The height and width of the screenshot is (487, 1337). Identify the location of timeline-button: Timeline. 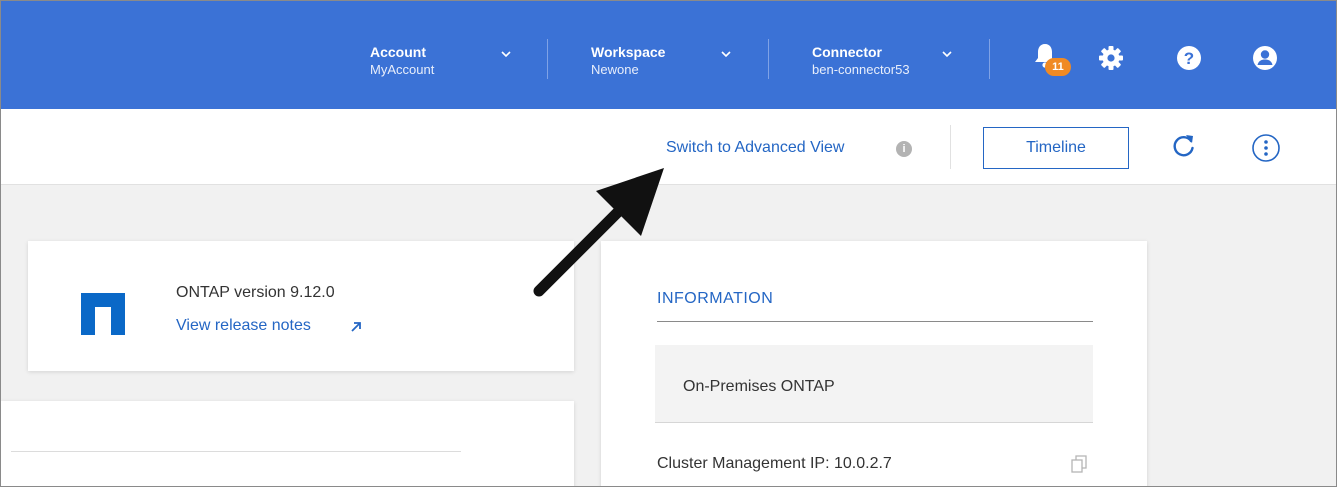
(1056, 148).